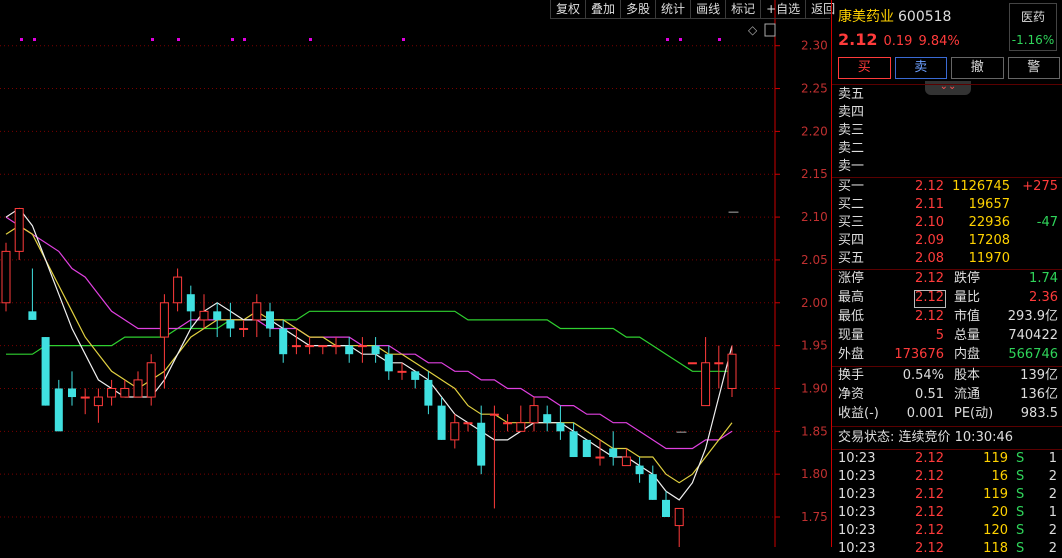  What do you see at coordinates (742, 9) in the screenshot?
I see `toolbar-mark-button: 标记` at bounding box center [742, 9].